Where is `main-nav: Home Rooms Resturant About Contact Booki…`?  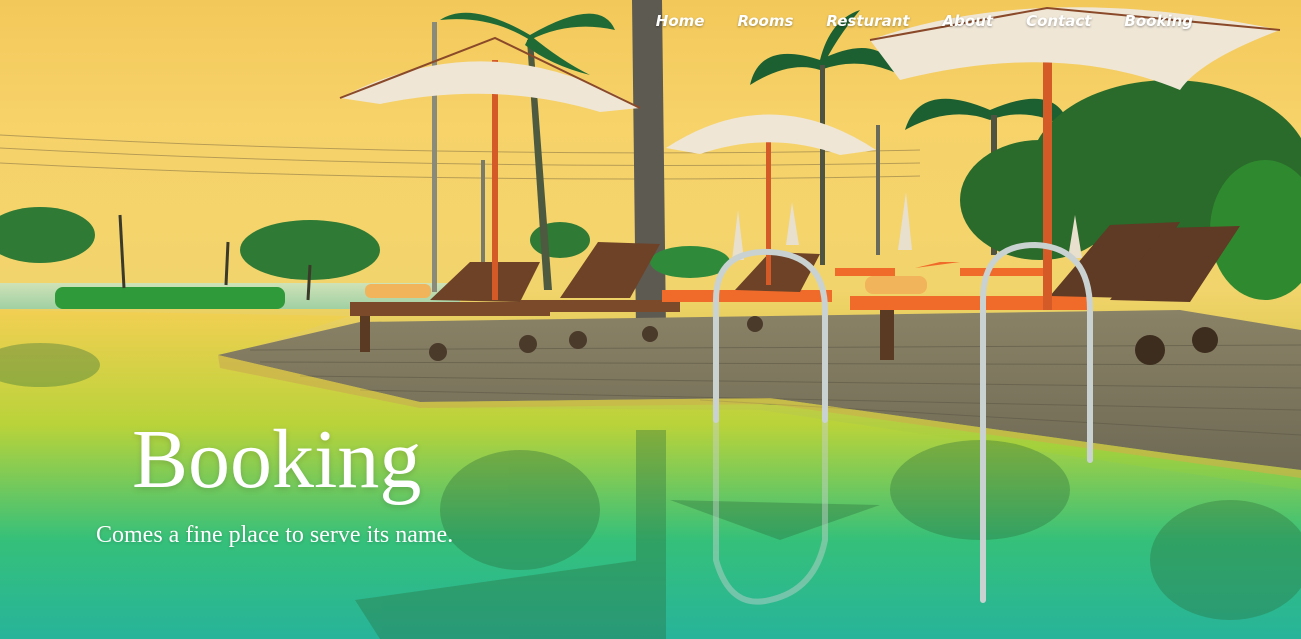
main-nav: Home Rooms Resturant About Contact Booki… is located at coordinates (908, 21).